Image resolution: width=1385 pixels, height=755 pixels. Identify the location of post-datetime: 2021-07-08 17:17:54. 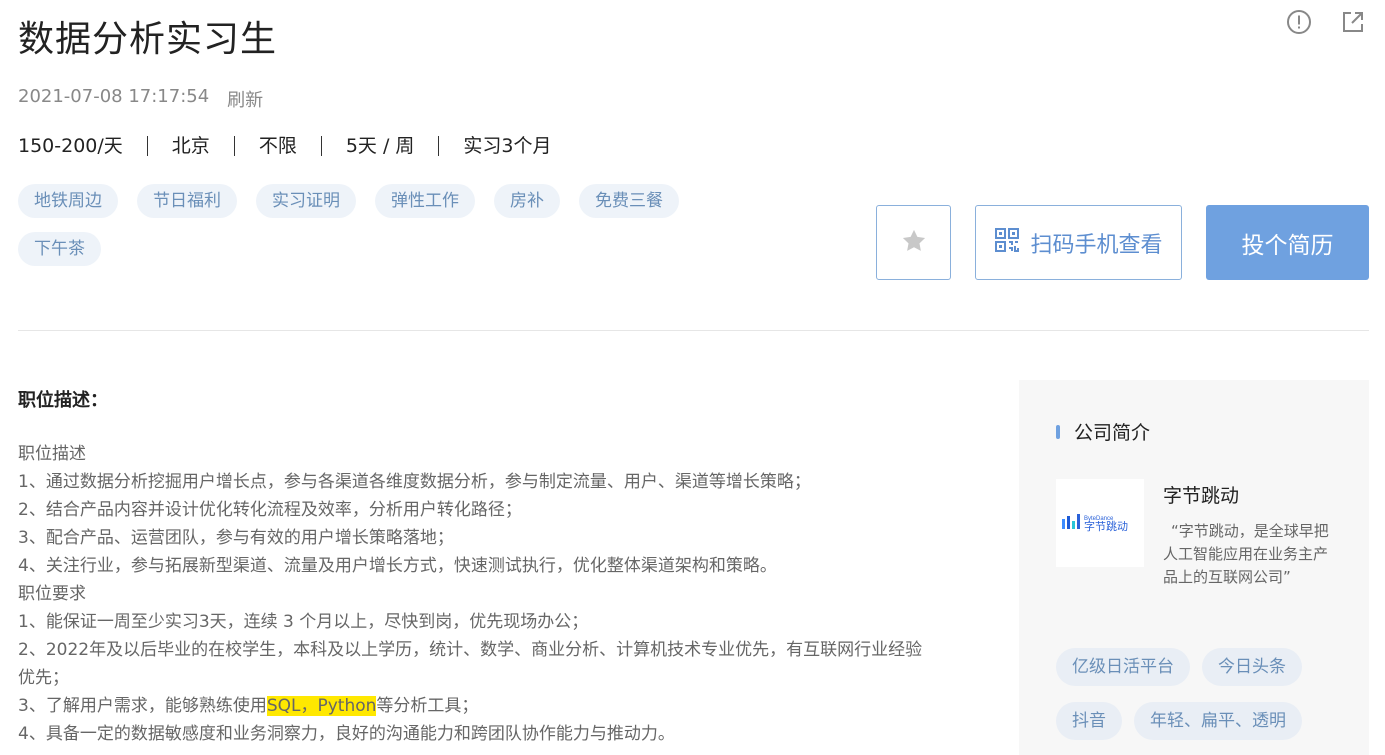
(114, 96).